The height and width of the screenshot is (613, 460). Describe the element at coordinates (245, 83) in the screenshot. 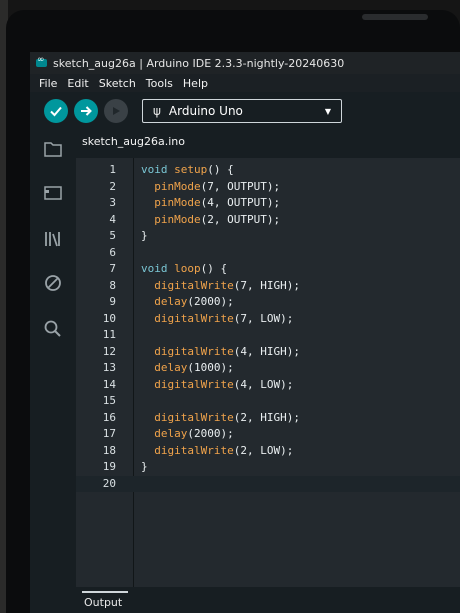

I see `menu-bar: File Edit Sketch Tools Help` at that location.